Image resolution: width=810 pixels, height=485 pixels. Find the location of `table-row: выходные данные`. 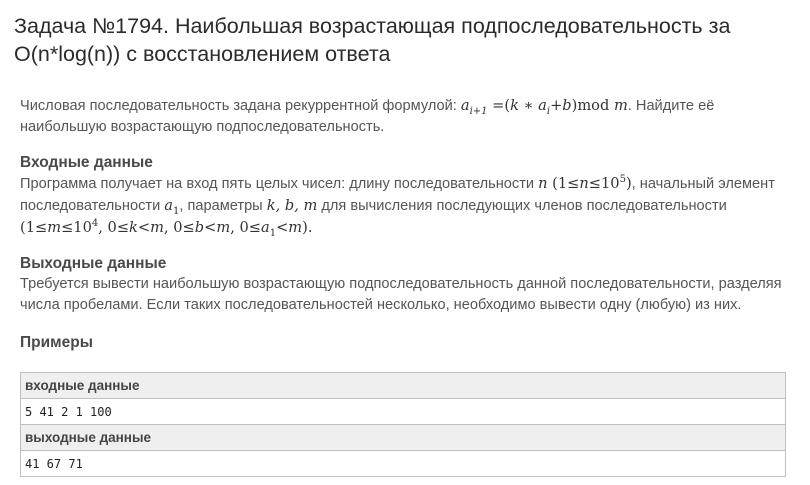

table-row: выходные данные is located at coordinates (403, 437).